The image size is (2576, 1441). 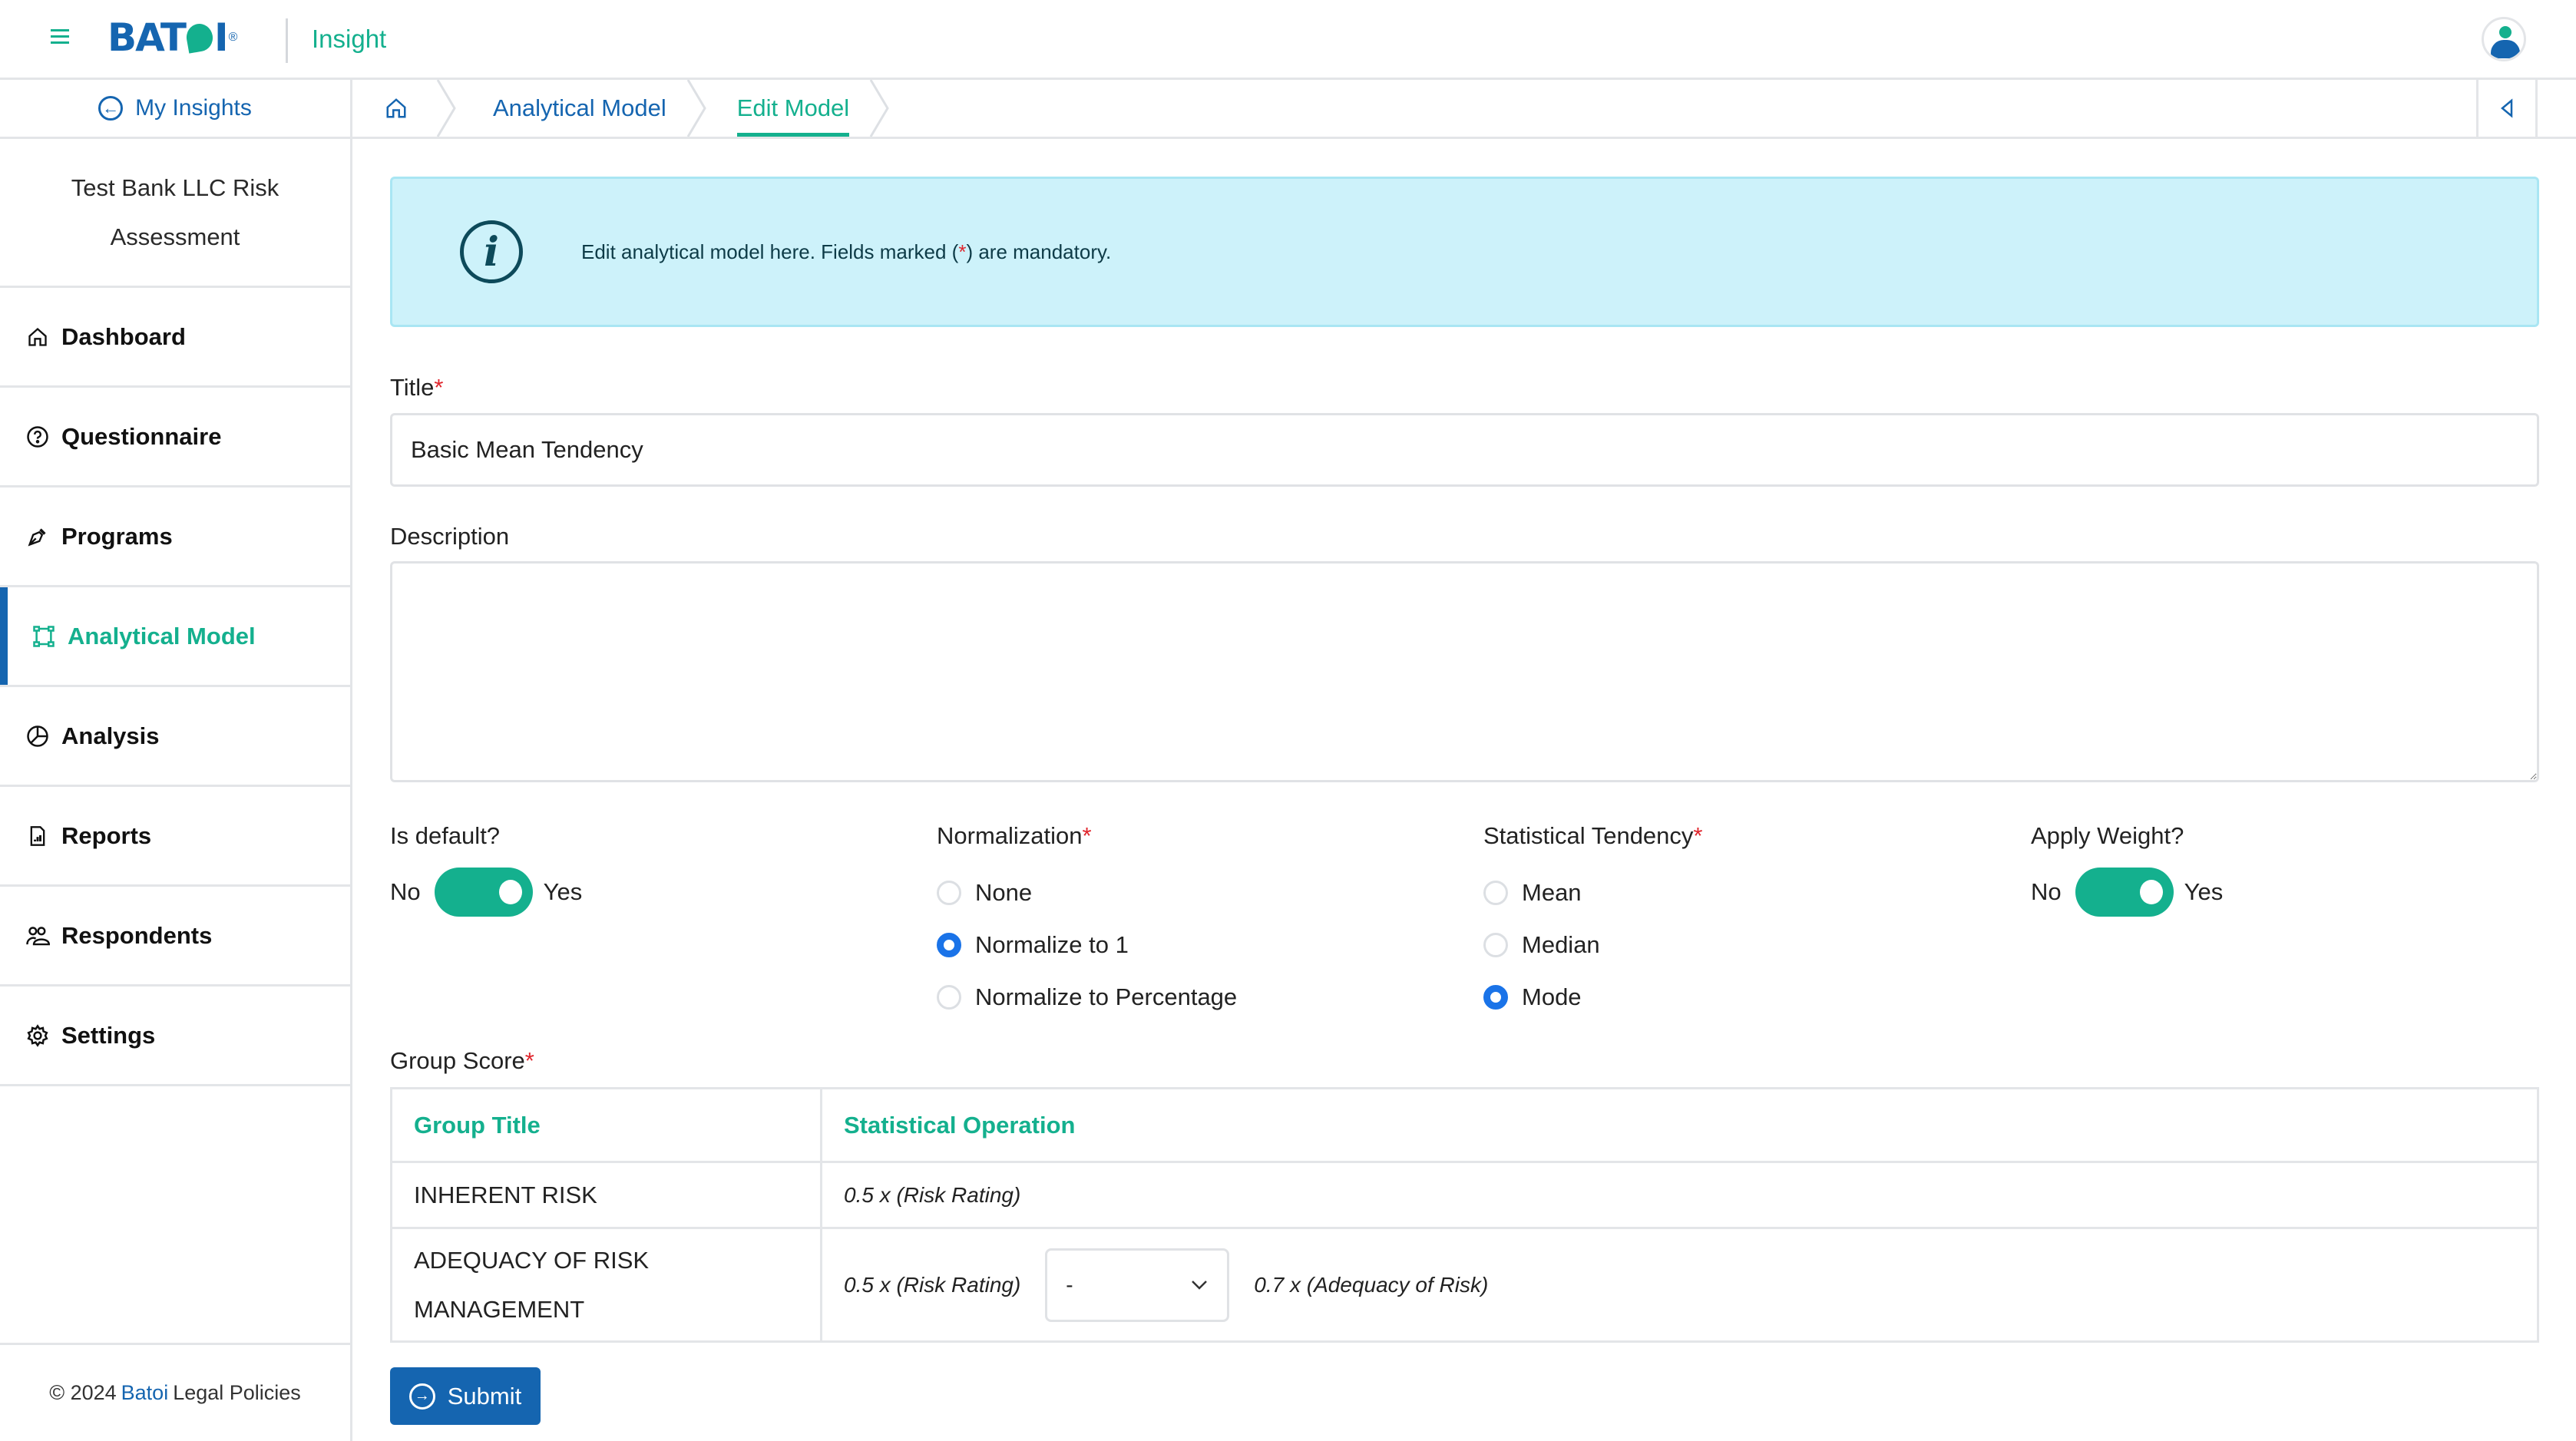 What do you see at coordinates (484, 893) in the screenshot?
I see `is-default-toggle` at bounding box center [484, 893].